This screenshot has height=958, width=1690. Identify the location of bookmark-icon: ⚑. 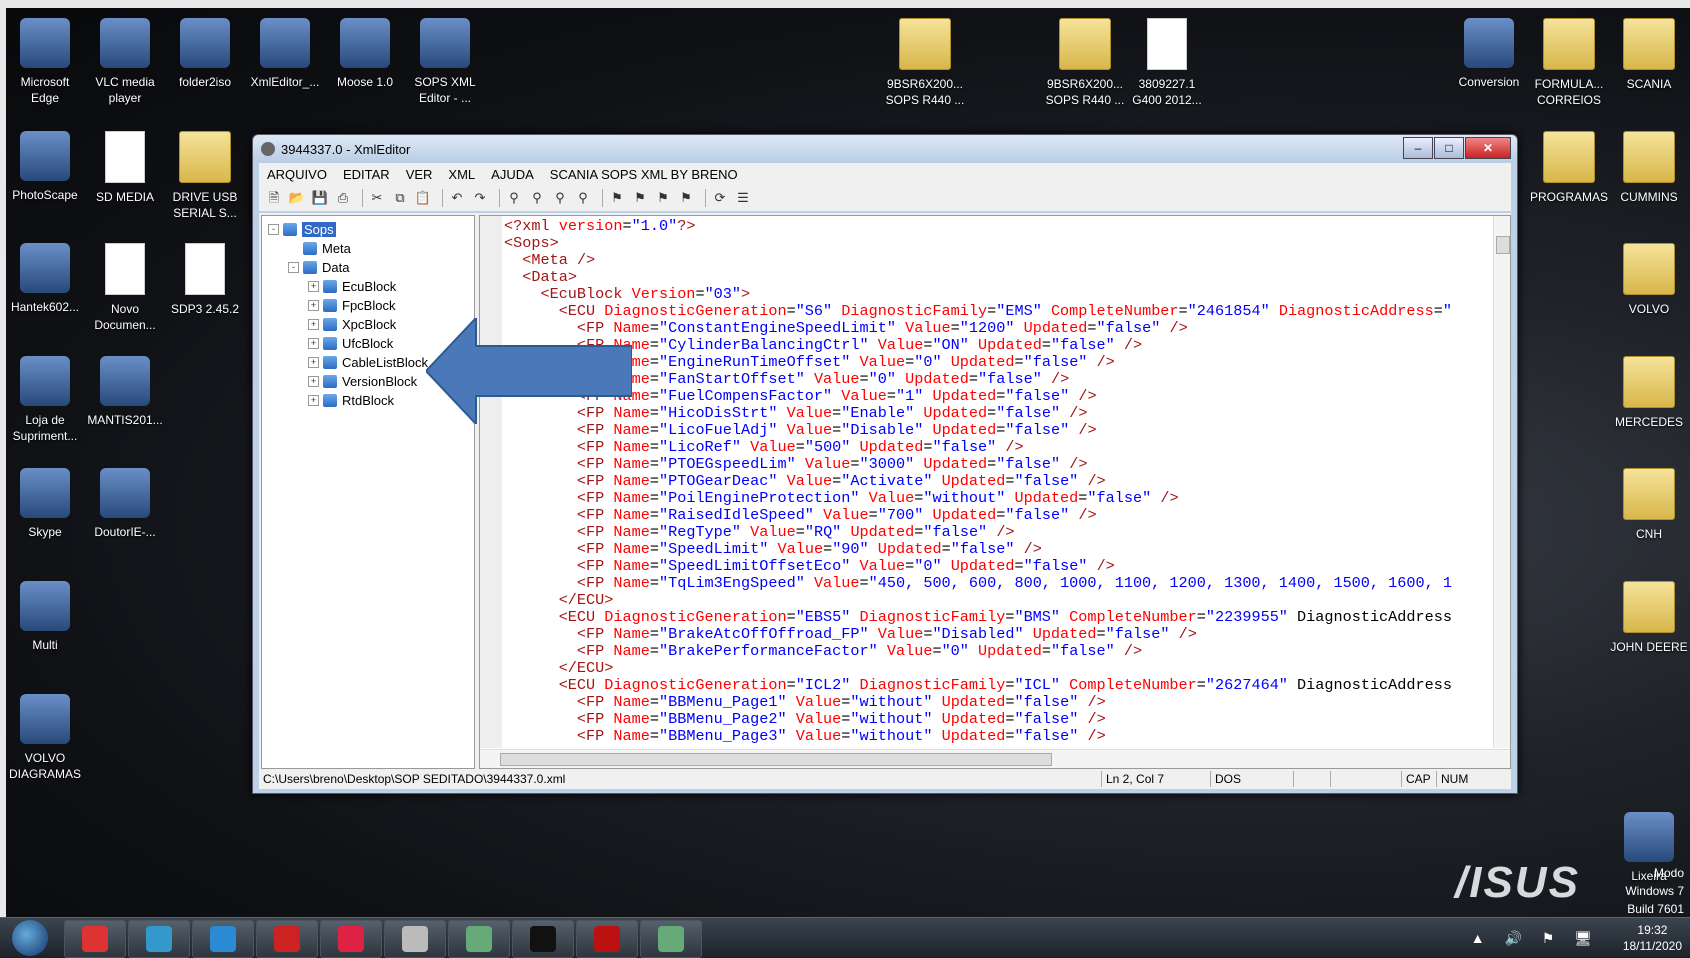
(617, 198).